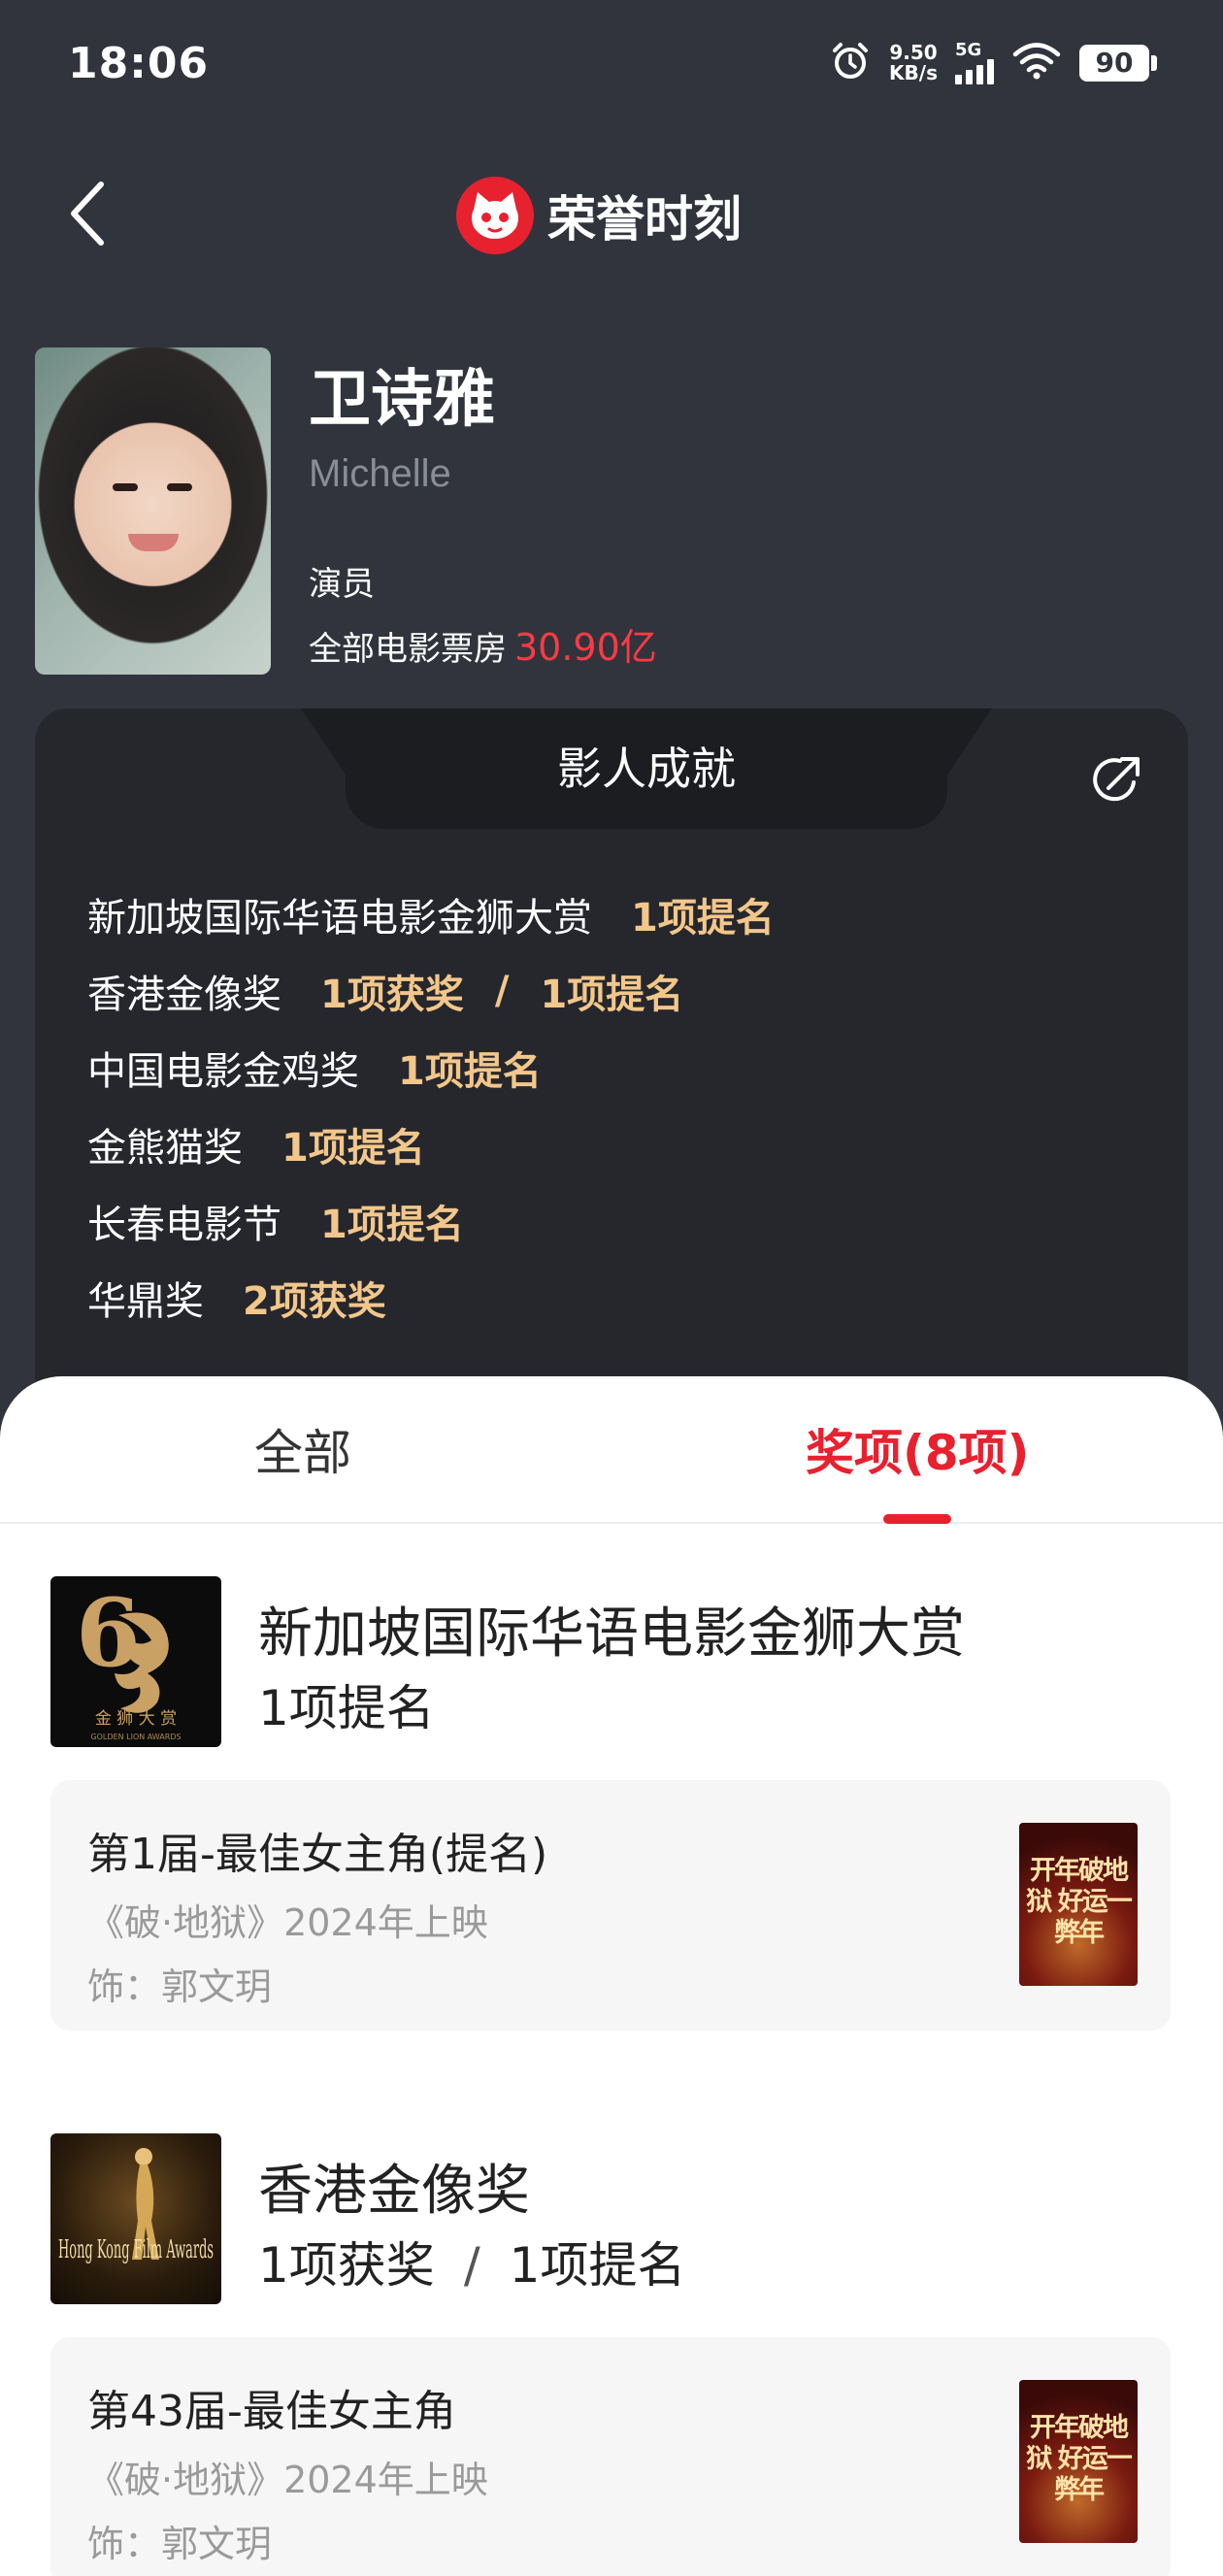 The width and height of the screenshot is (1223, 2576). What do you see at coordinates (271, 2411) in the screenshot?
I see `nomination-title: 第43届-最佳女主角` at bounding box center [271, 2411].